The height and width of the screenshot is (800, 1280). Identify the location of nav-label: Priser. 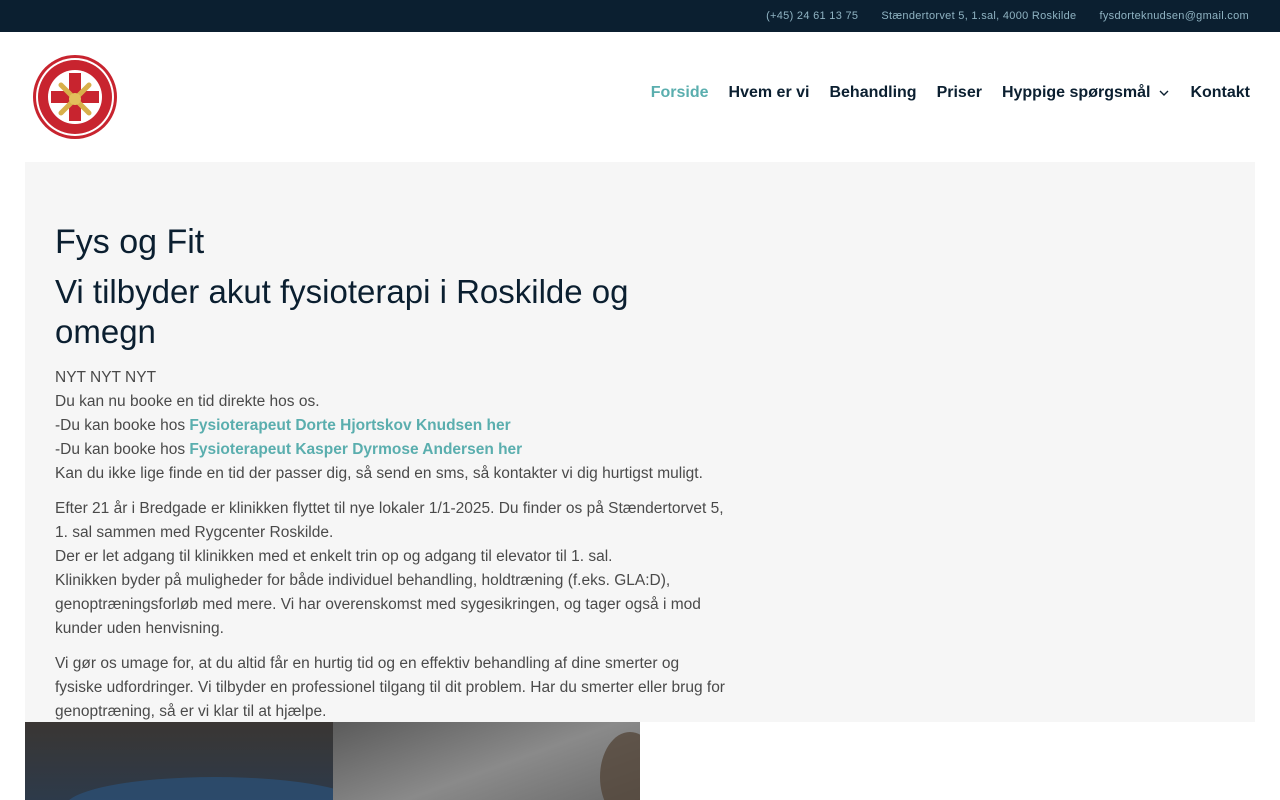
(959, 92).